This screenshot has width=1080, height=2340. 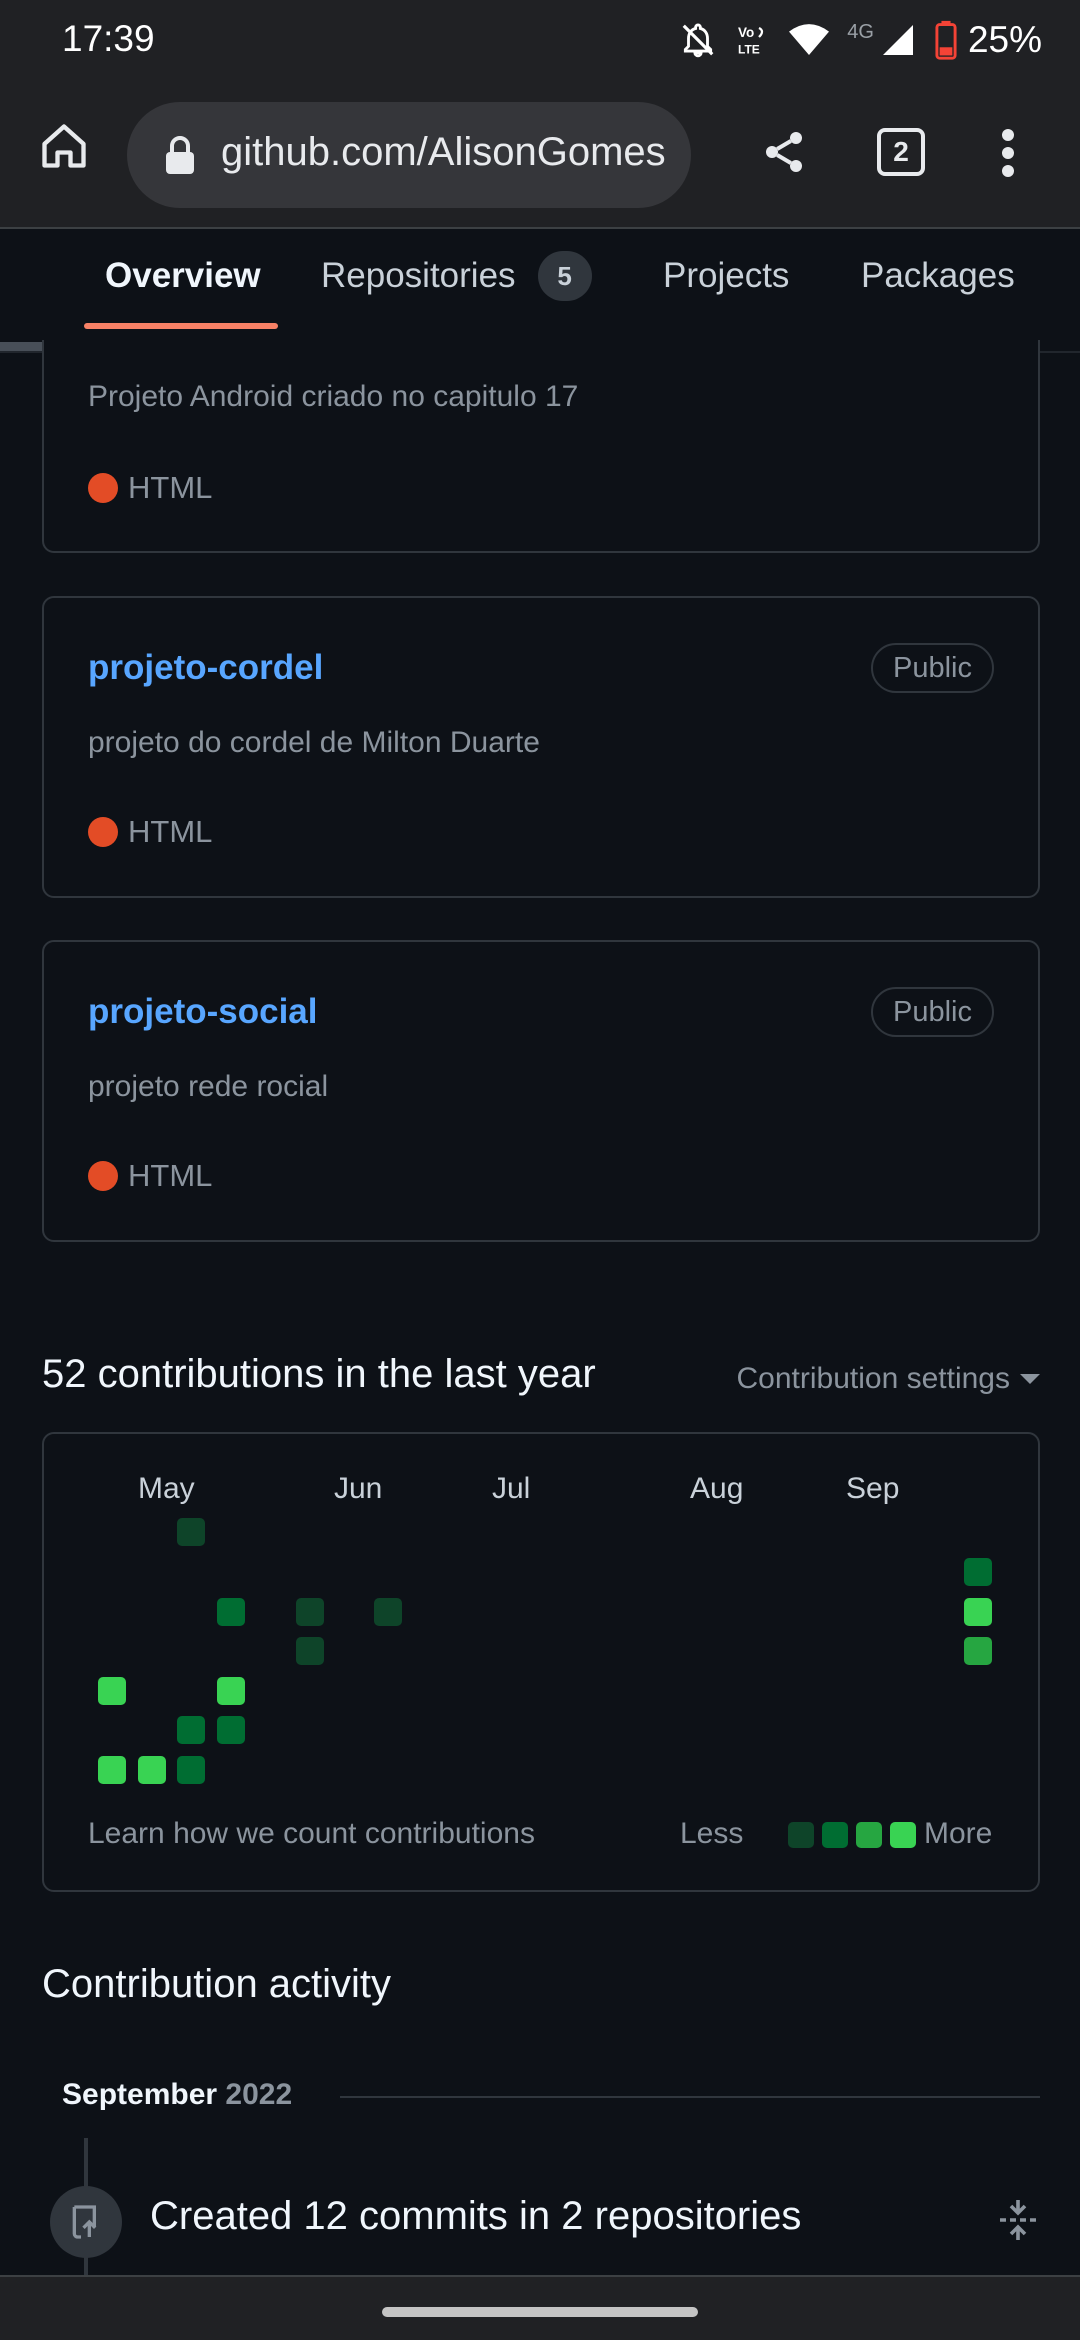 What do you see at coordinates (958, 1833) in the screenshot?
I see `legend-more-label: More` at bounding box center [958, 1833].